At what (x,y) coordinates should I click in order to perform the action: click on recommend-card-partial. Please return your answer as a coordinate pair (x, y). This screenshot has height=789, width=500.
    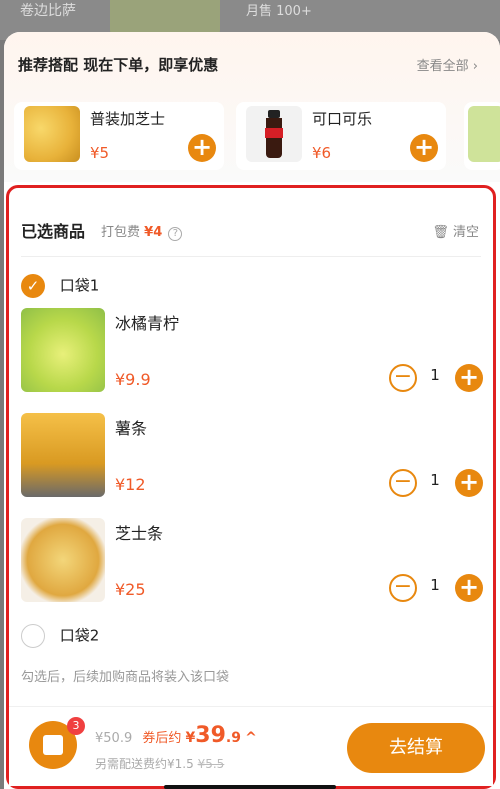
    Looking at the image, I should click on (482, 136).